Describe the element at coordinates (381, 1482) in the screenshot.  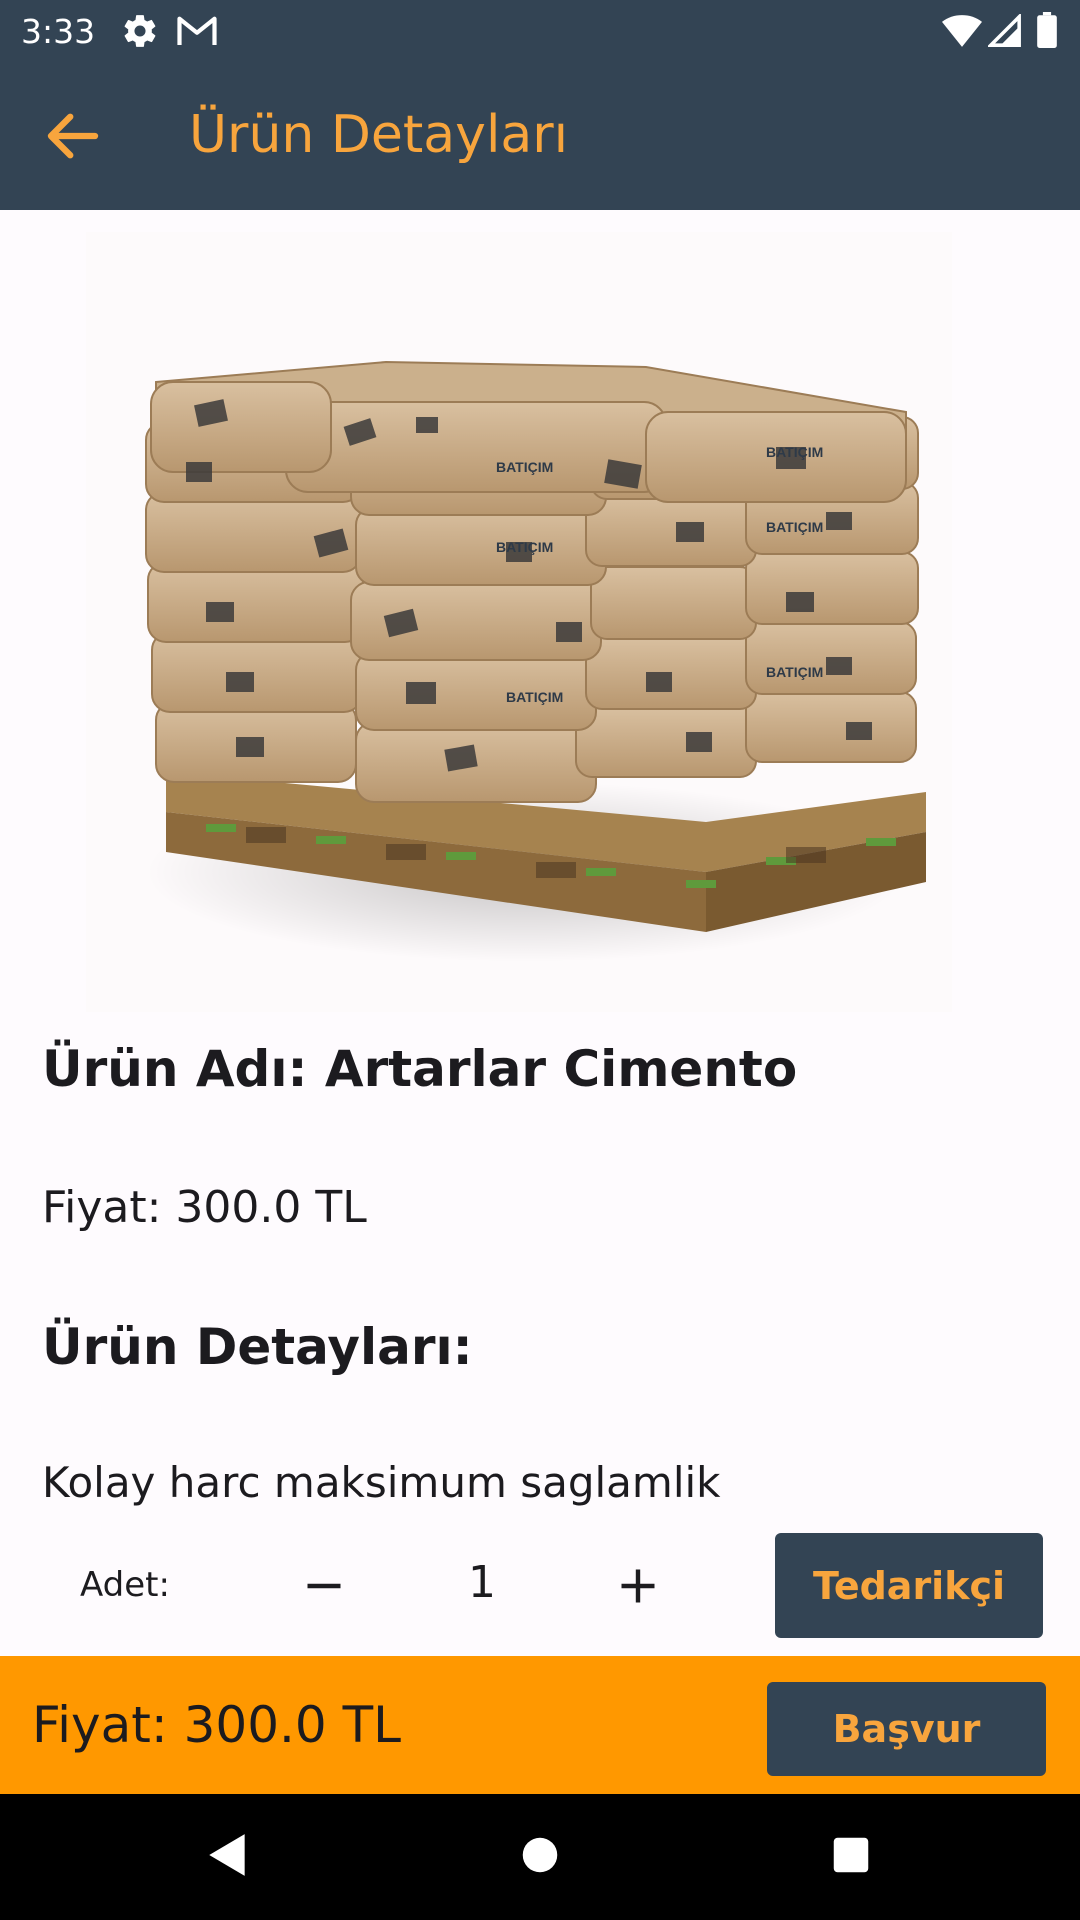
I see `details-text: Kolay harc maksimum saglamlik` at that location.